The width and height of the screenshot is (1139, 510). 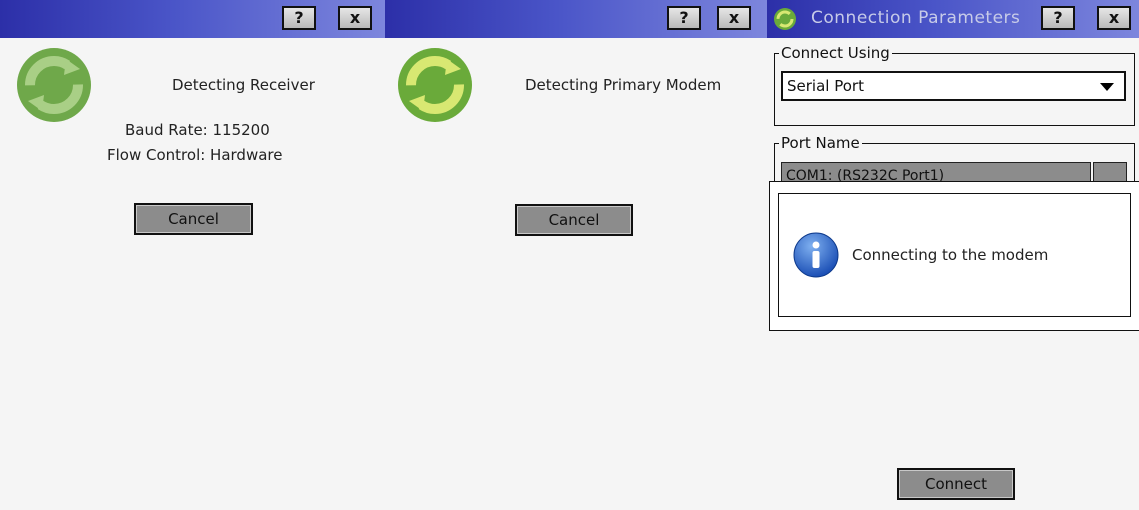 What do you see at coordinates (623, 85) in the screenshot?
I see `status-text: Detecting Primary Modem` at bounding box center [623, 85].